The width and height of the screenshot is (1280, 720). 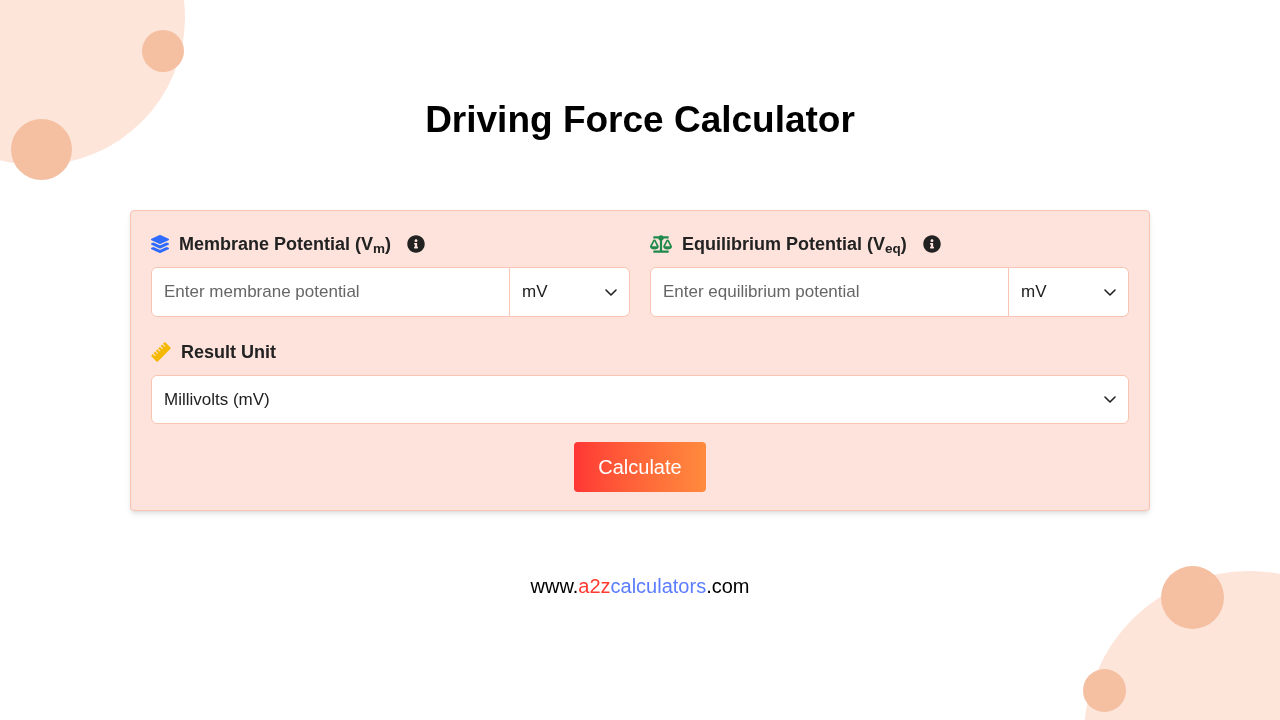 I want to click on field-label: Membrane Potential (V$_{m}$), so click(x=285, y=245).